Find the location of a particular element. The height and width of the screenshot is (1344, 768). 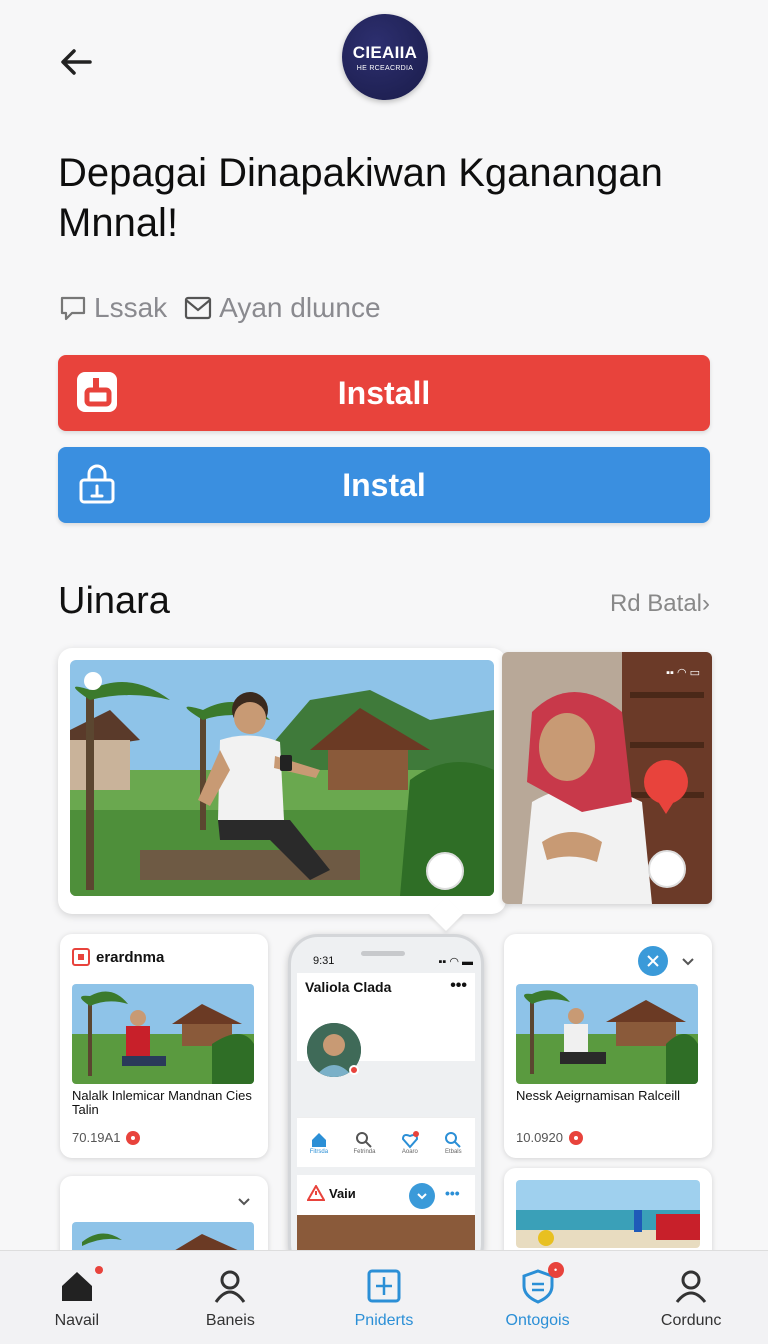

phone-tab-home: Fitrsda is located at coordinates (319, 1143).